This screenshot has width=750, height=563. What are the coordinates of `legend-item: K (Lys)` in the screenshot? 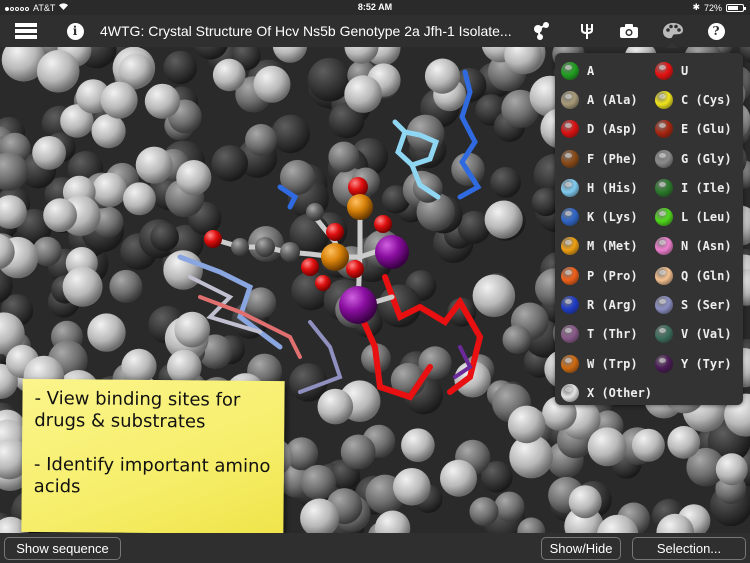 It's located at (602, 216).